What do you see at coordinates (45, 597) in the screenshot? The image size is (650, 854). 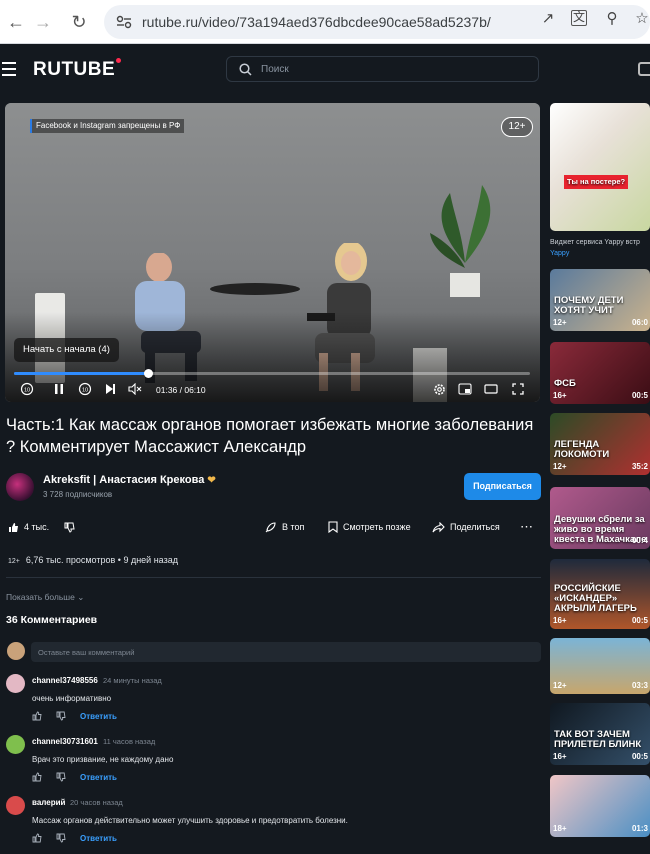 I see `show-more-link: Показать больше ⌄` at bounding box center [45, 597].